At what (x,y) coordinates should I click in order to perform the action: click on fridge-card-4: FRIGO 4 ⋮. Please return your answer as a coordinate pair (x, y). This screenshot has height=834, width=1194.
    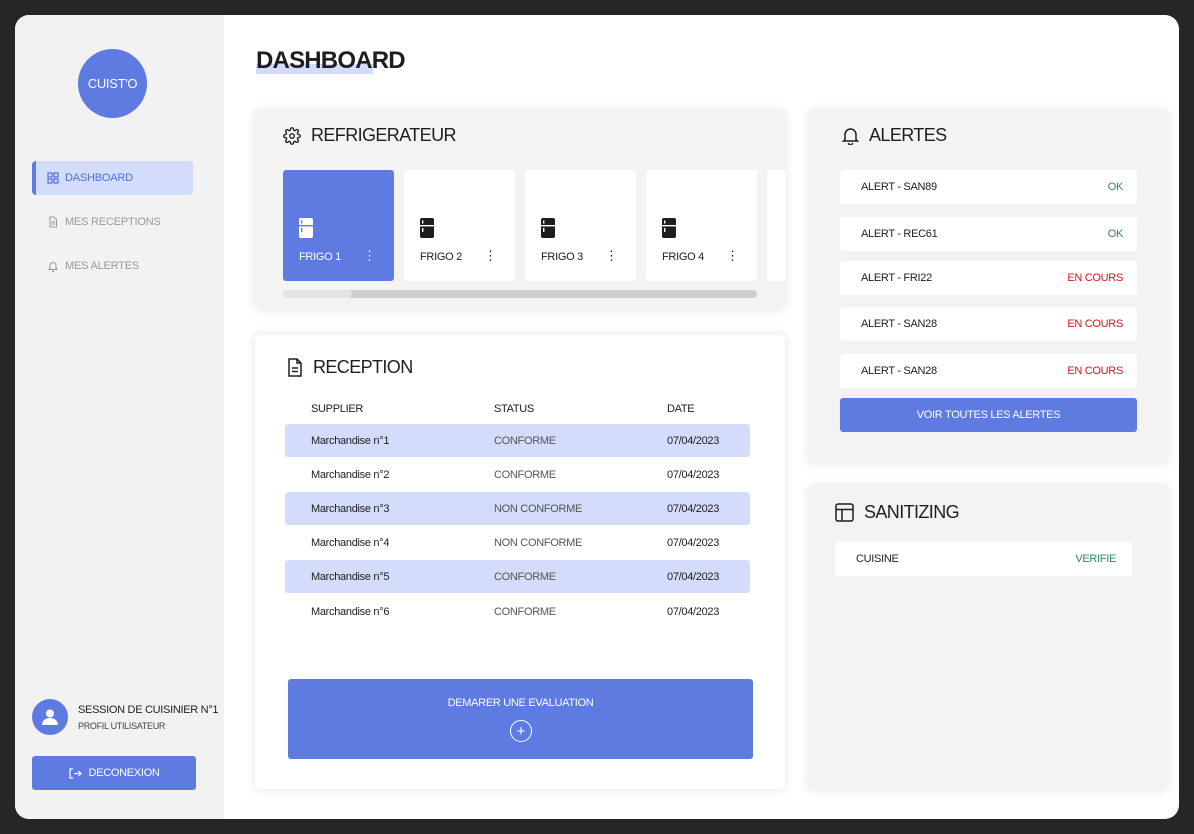
    Looking at the image, I should click on (701, 225).